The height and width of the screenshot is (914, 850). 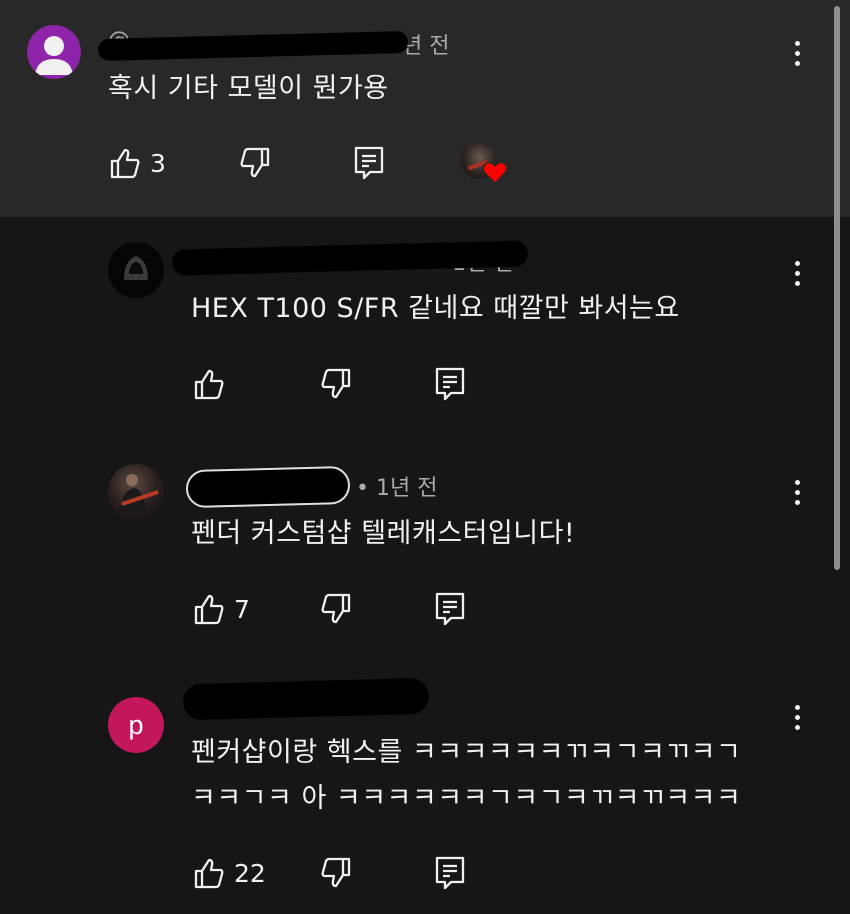 What do you see at coordinates (383, 533) in the screenshot?
I see `comment-text: 펜더 커스텀샵 텔레캐스터입니다!` at bounding box center [383, 533].